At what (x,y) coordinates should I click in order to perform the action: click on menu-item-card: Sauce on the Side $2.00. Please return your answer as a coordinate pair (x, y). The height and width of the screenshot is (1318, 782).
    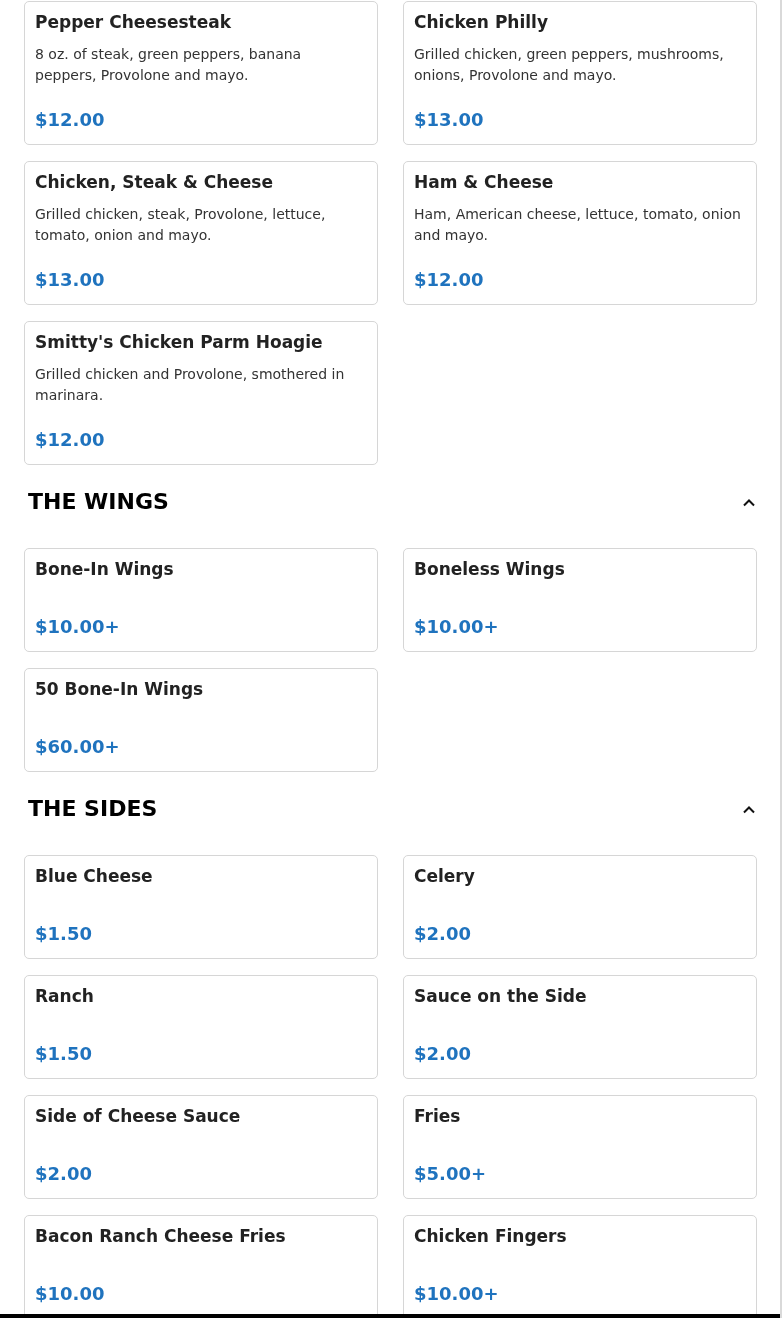
    Looking at the image, I should click on (580, 1027).